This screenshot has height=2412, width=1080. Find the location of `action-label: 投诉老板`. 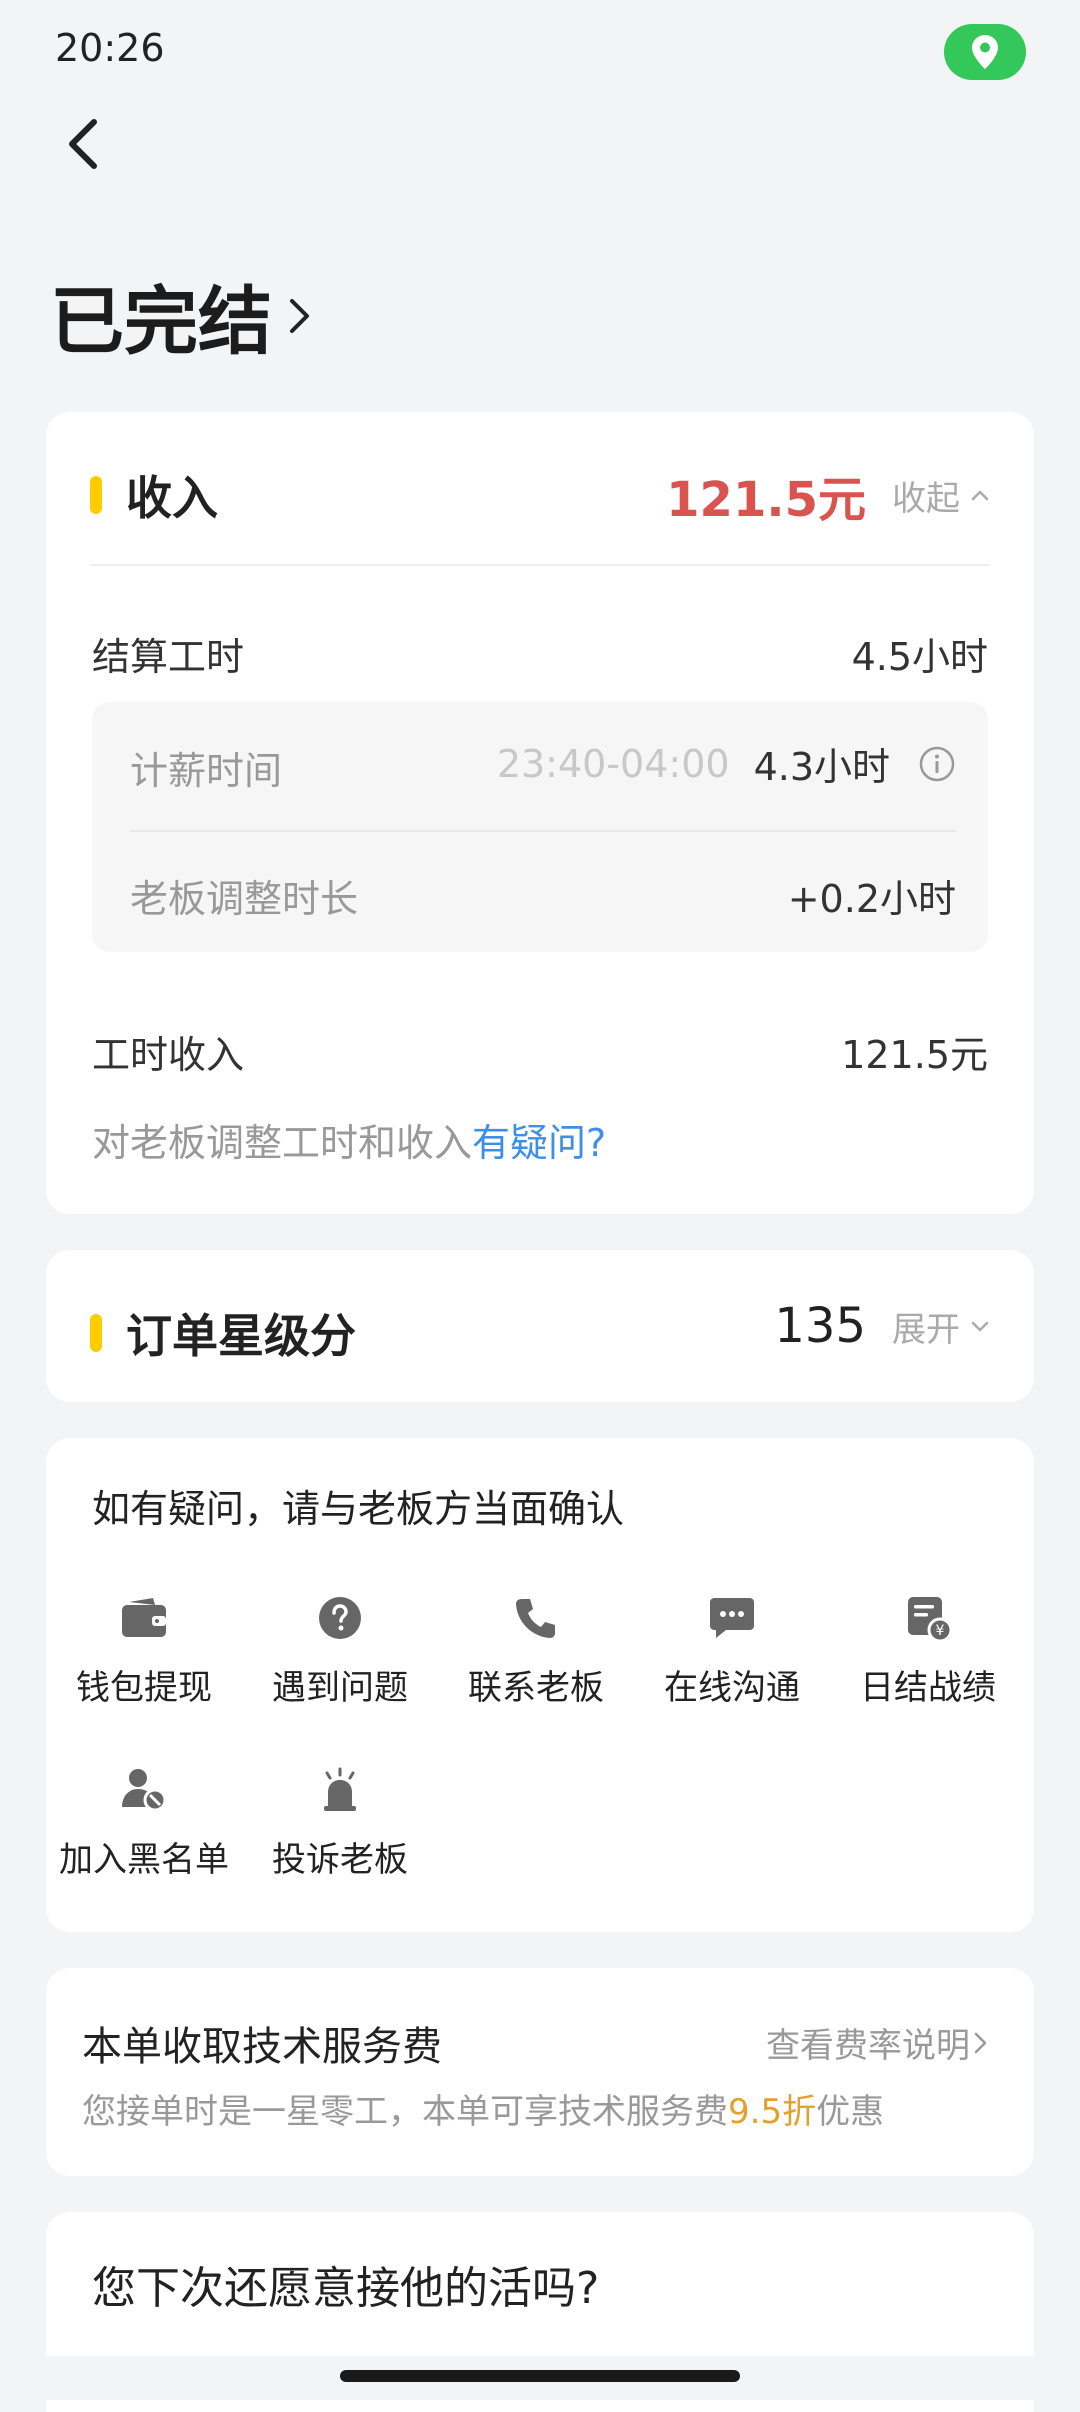

action-label: 投诉老板 is located at coordinates (340, 1860).